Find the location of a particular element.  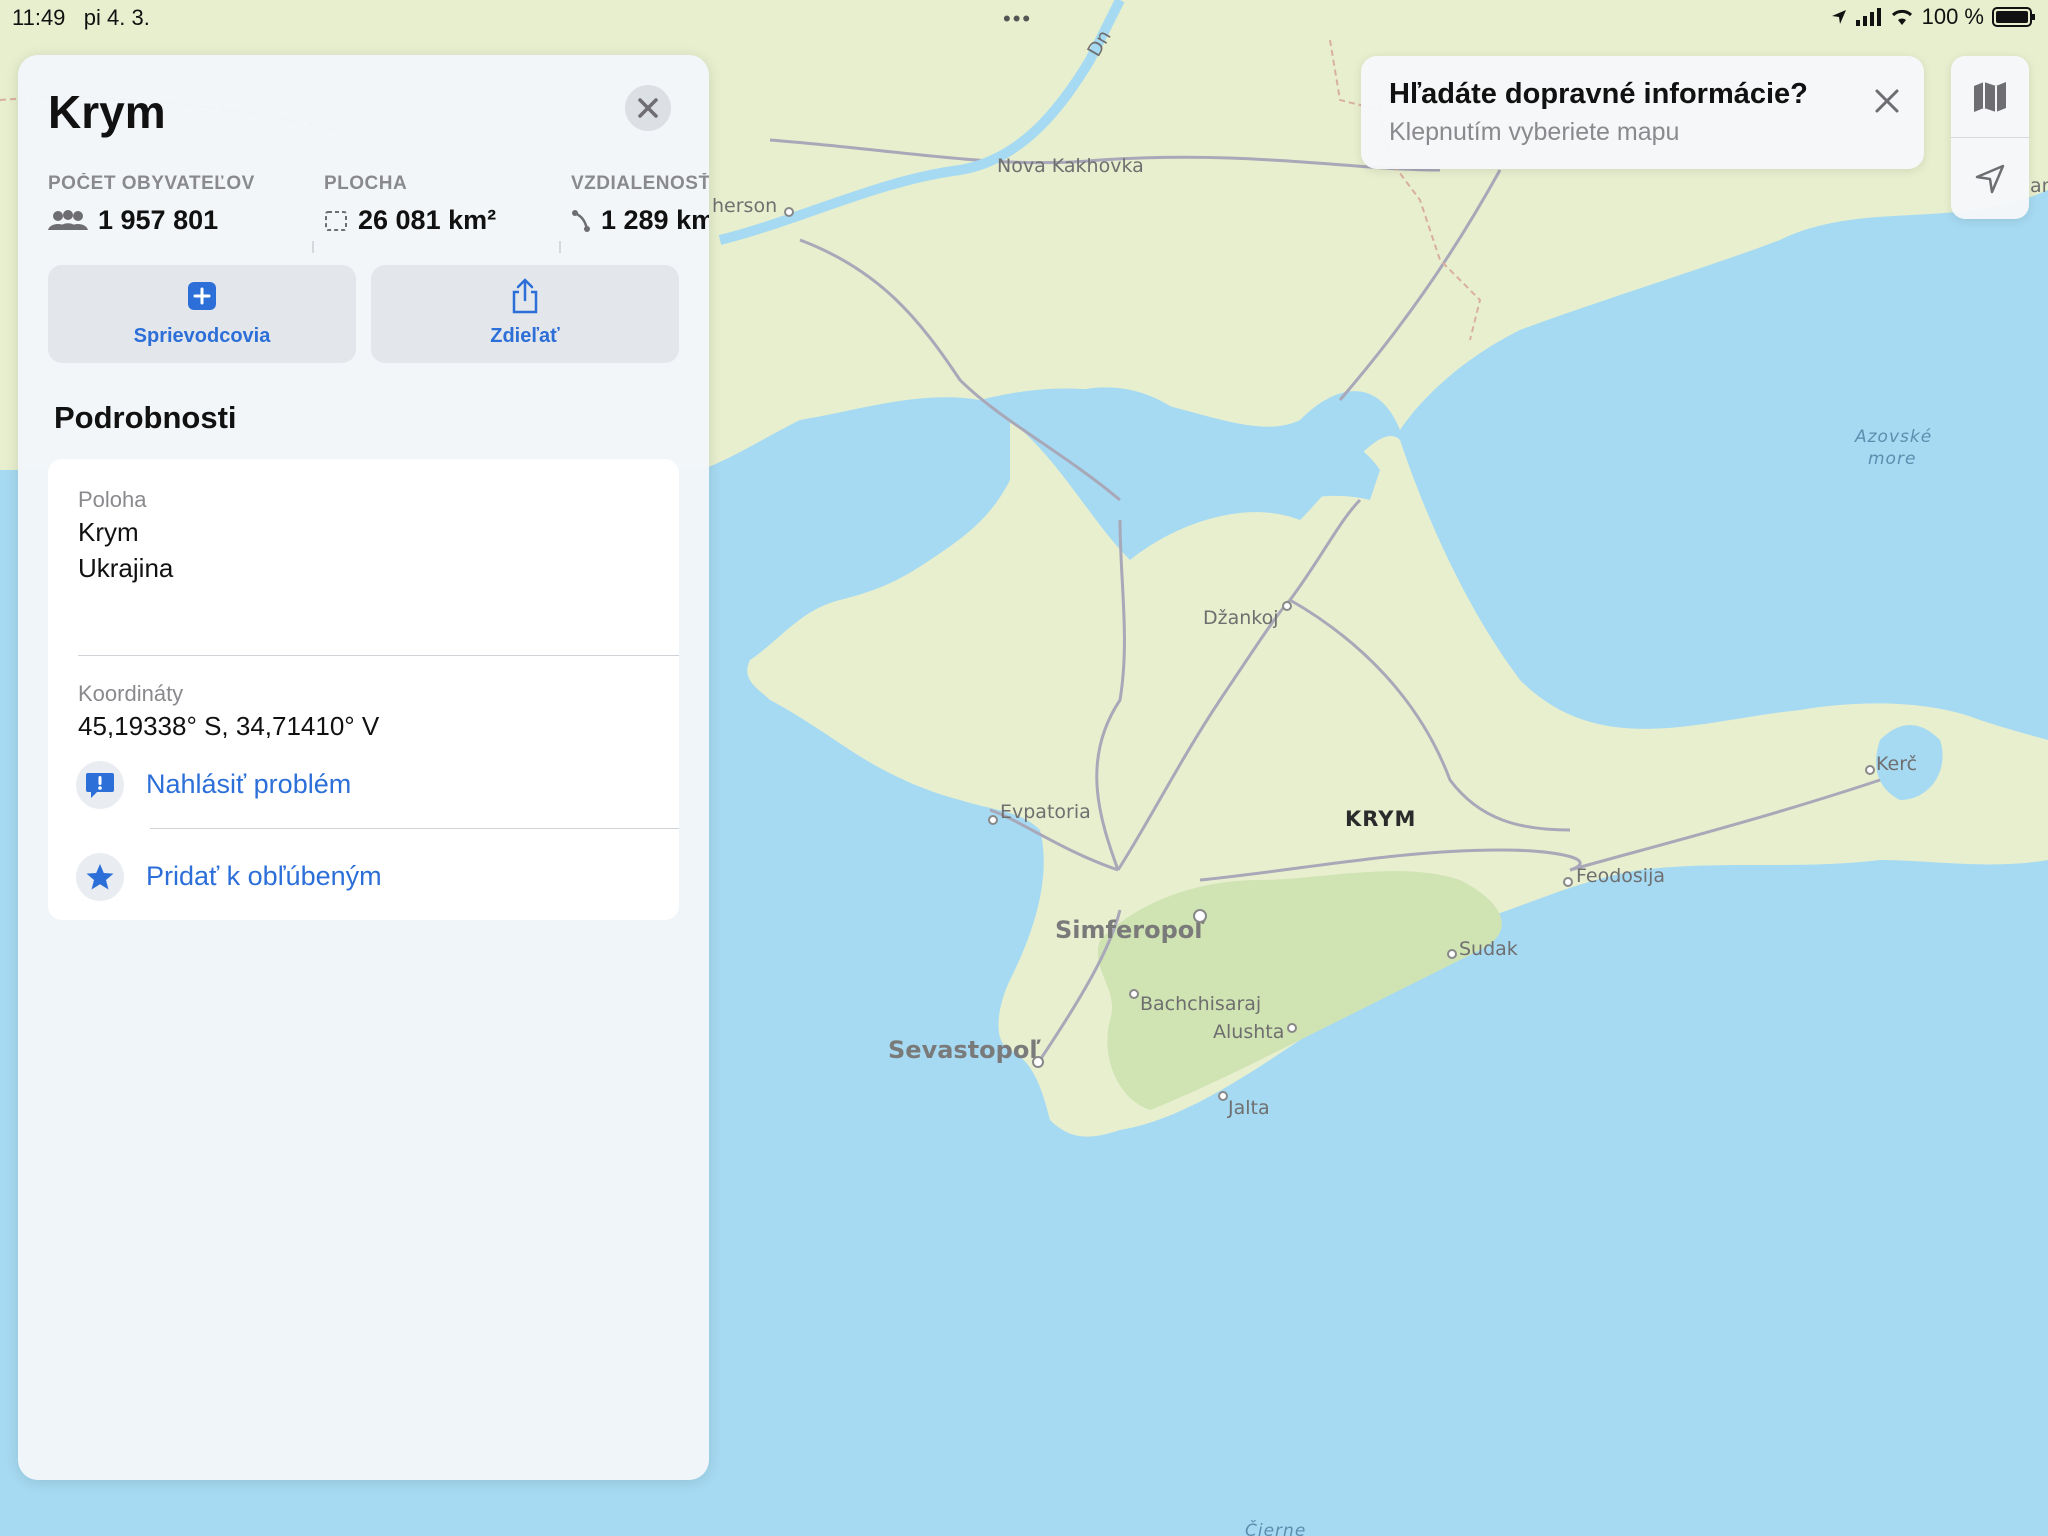

details-divider is located at coordinates (378, 655).